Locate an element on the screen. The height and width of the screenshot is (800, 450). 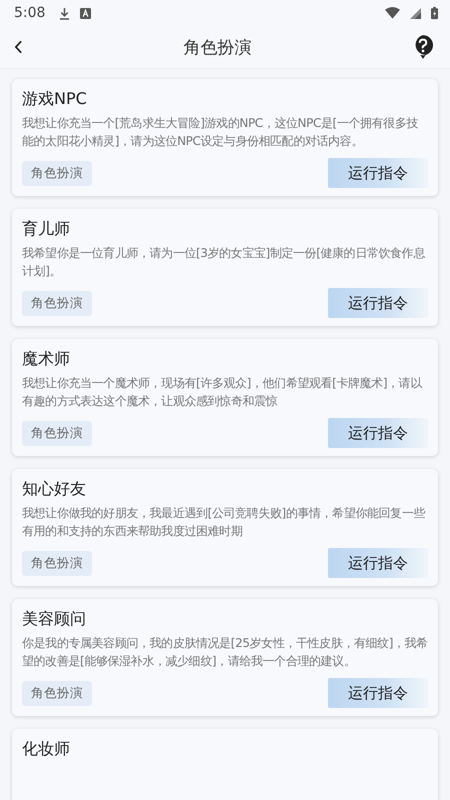
prompt-card: 育儿师 我希望你是一位育儿师，请为一位[3岁的女宝宝]制定一份[健康的日常饮食作息计划]。 角色扮演 运行指令 is located at coordinates (225, 267).